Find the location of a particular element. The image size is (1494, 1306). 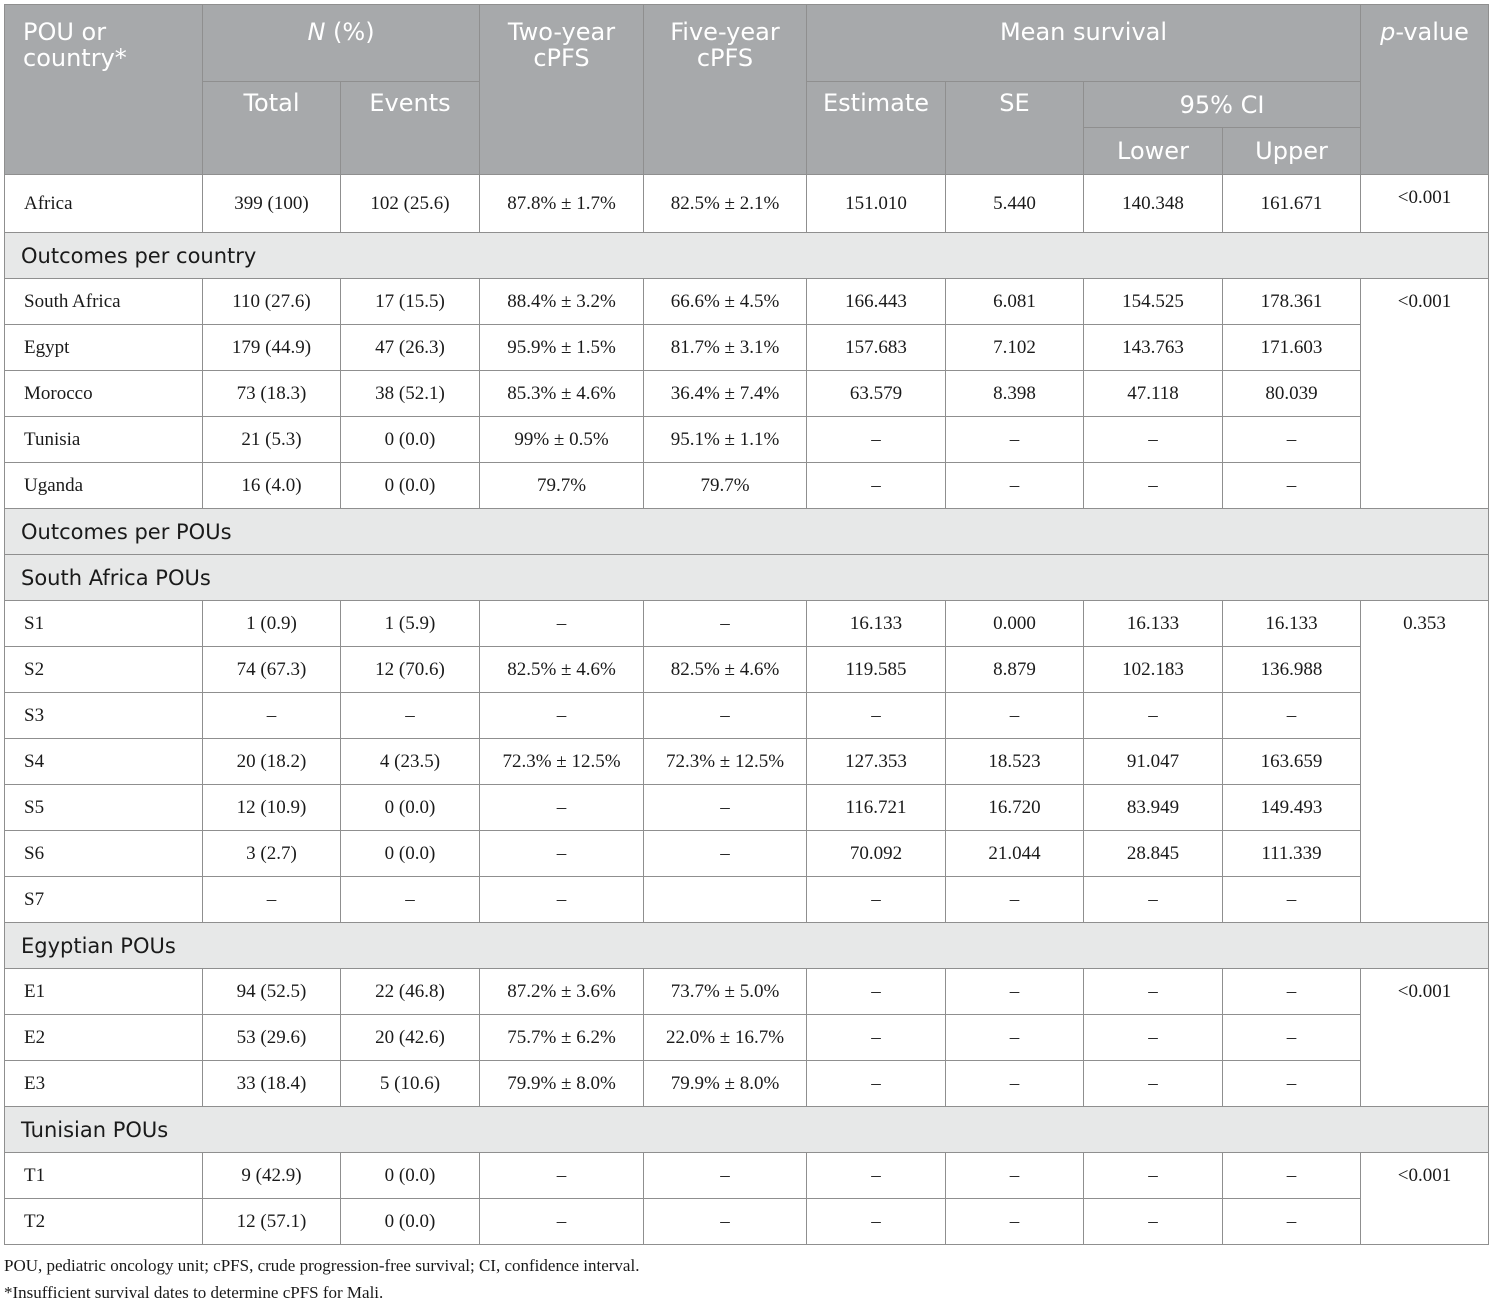

cell-two-year: 87.8% ± 1.7% is located at coordinates (561, 203).